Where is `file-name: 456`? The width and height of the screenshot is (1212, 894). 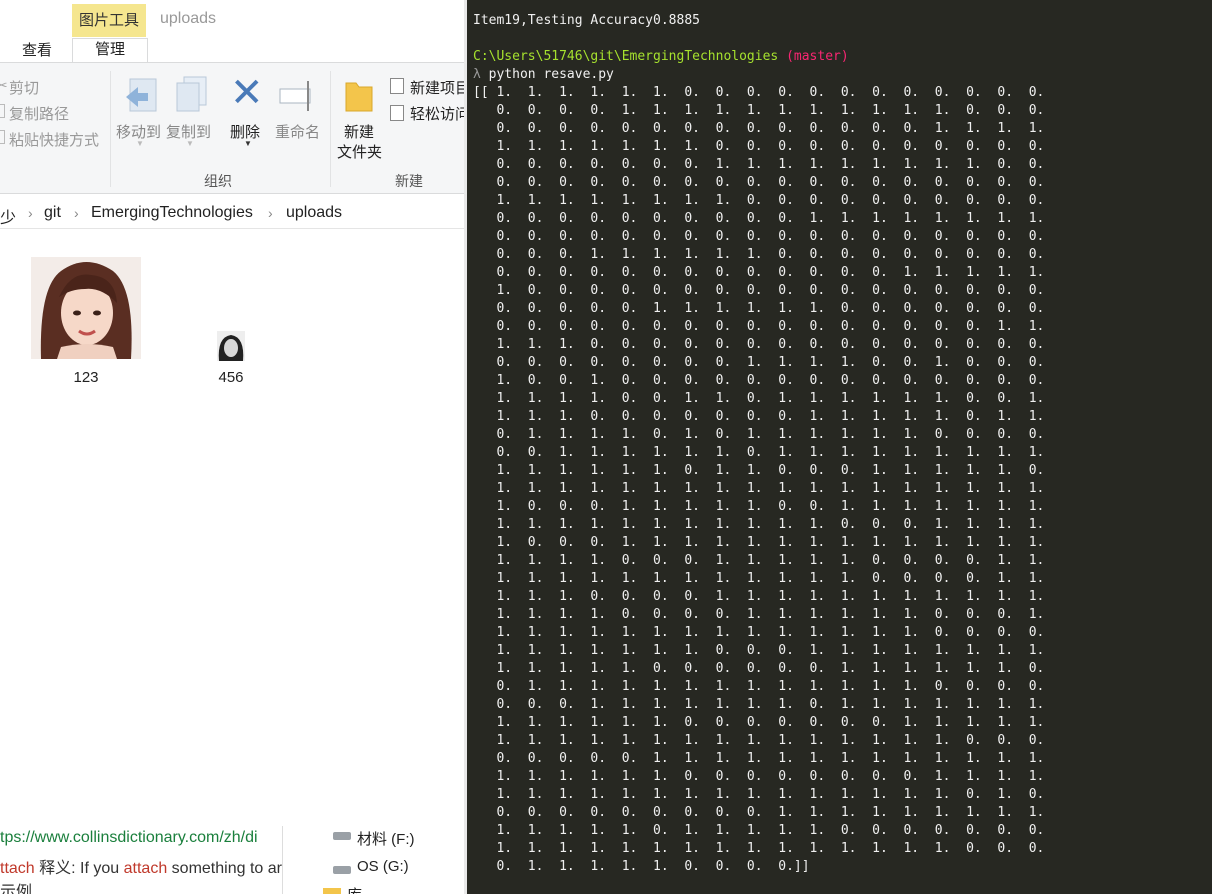
file-name: 456 is located at coordinates (231, 377).